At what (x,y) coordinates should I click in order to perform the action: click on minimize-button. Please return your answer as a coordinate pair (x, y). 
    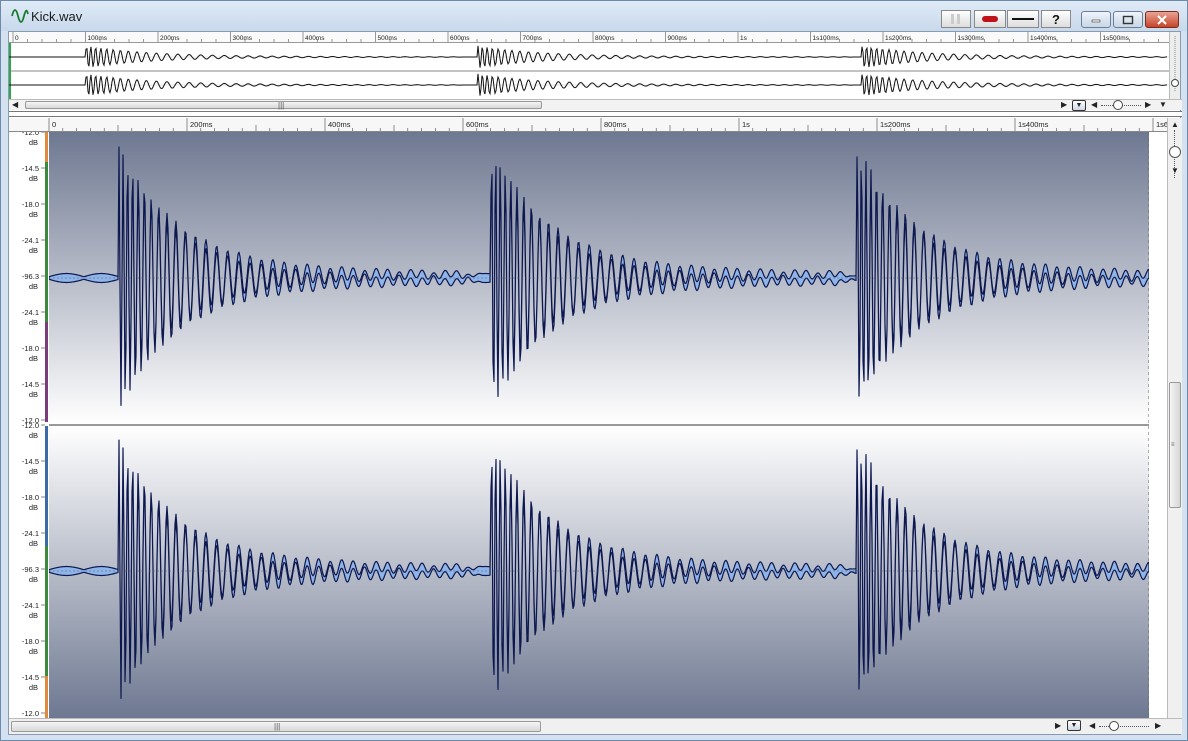
    Looking at the image, I should click on (1096, 19).